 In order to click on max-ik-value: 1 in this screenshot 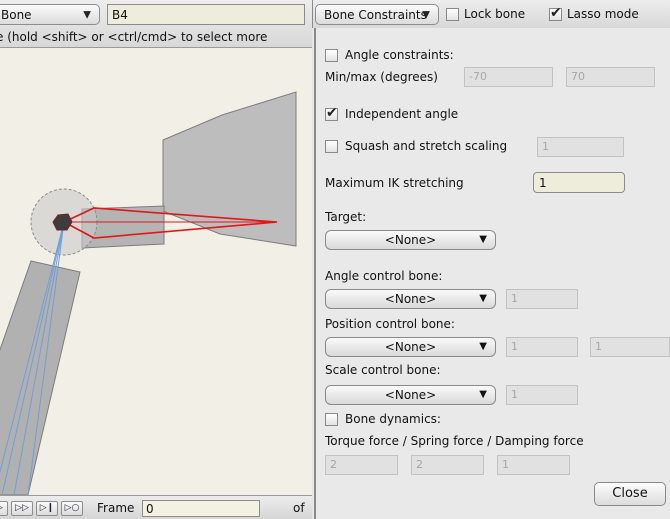, I will do `click(543, 183)`.